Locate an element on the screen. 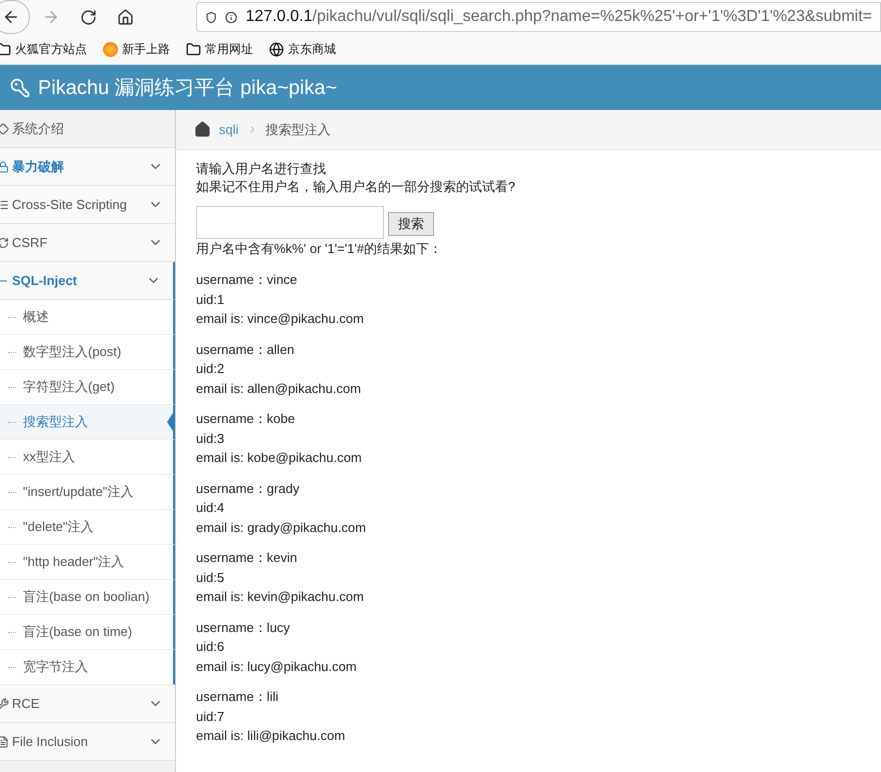  intro-text: 请输入用户名进行查找 is located at coordinates (261, 169).